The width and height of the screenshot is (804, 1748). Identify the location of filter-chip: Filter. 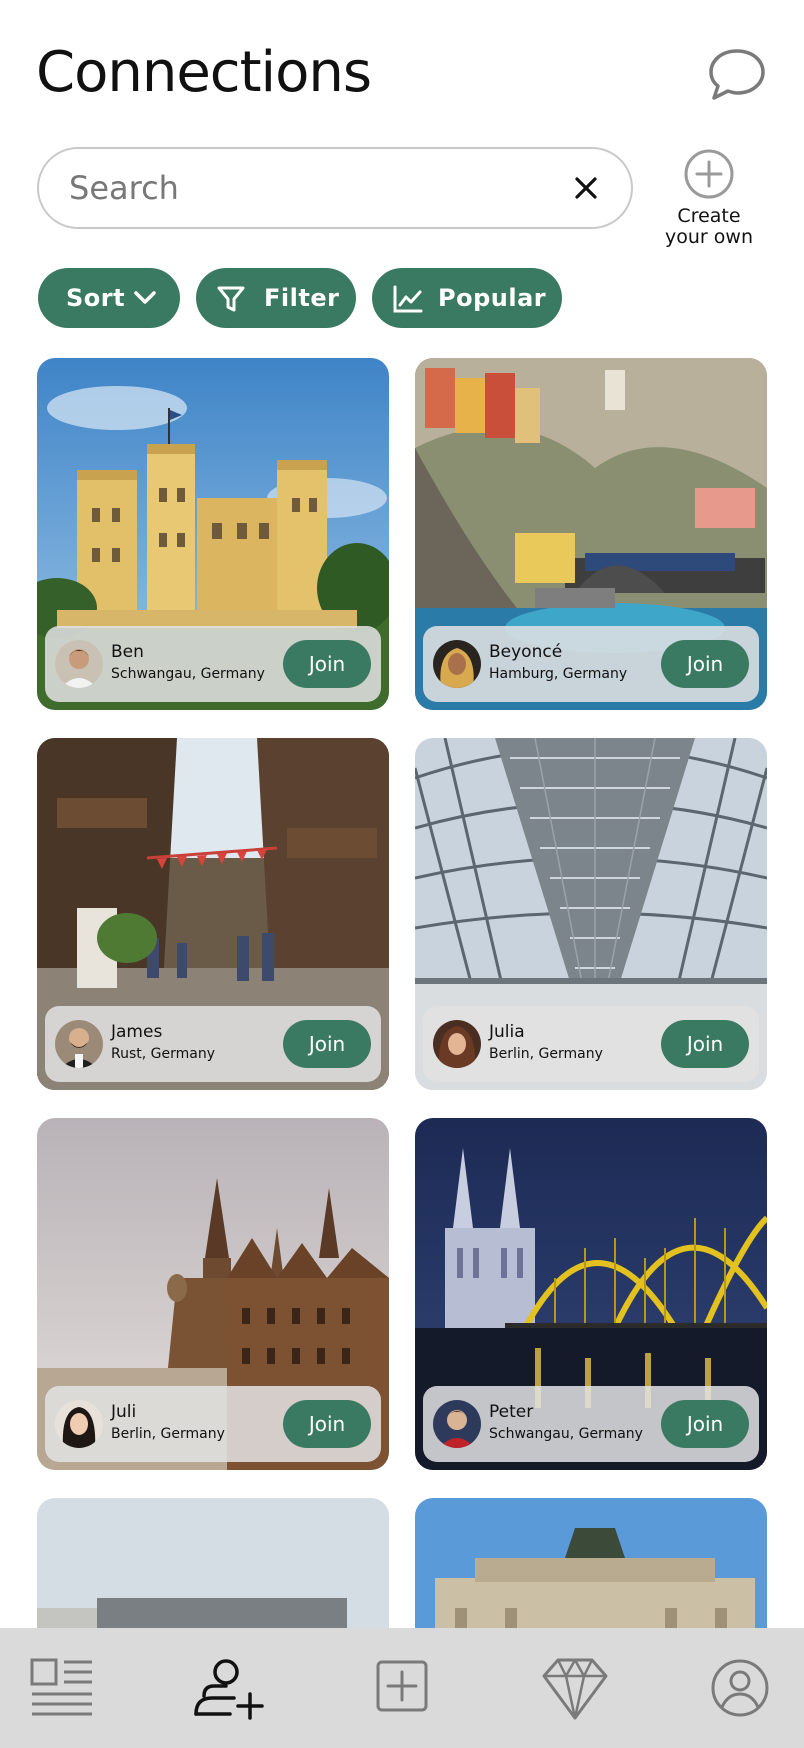
(276, 298).